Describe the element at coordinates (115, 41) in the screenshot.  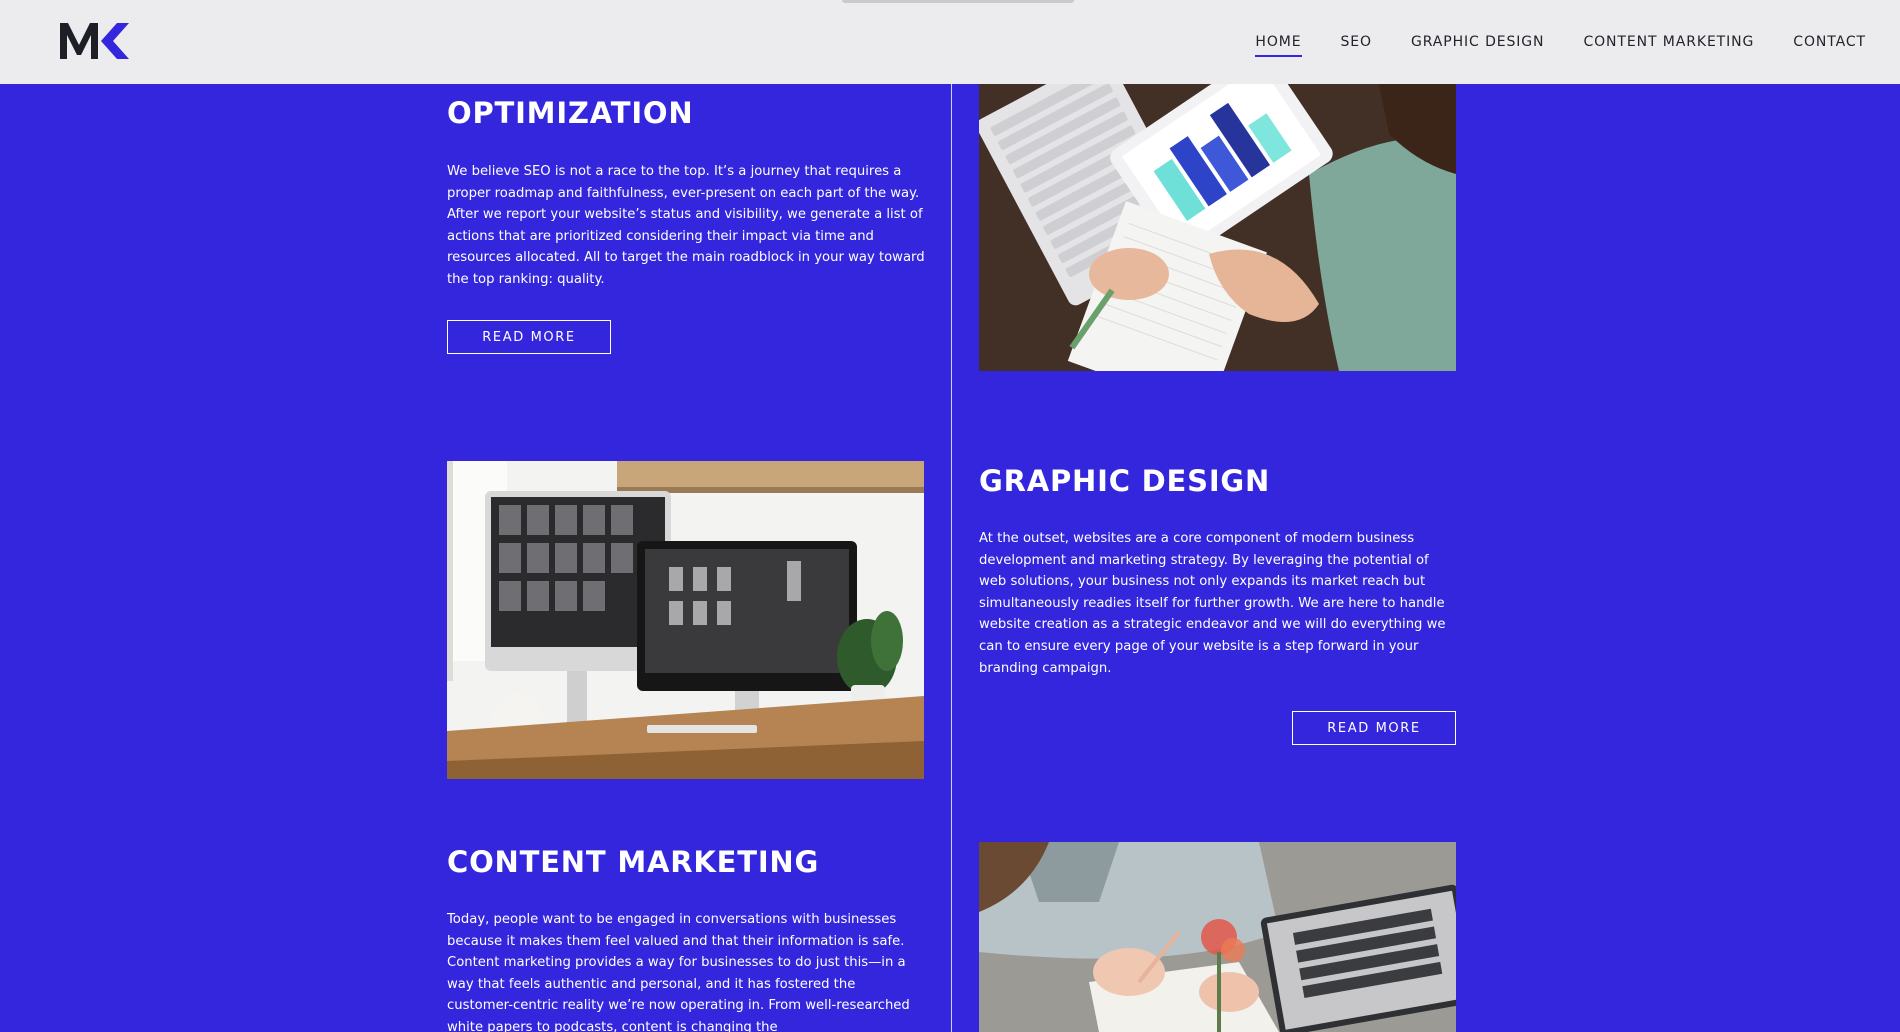
I see `logo-letter-k` at that location.